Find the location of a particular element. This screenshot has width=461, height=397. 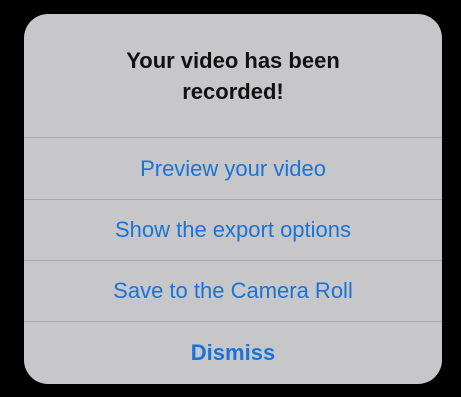

alert-title: Your video has been recorded! is located at coordinates (233, 75).